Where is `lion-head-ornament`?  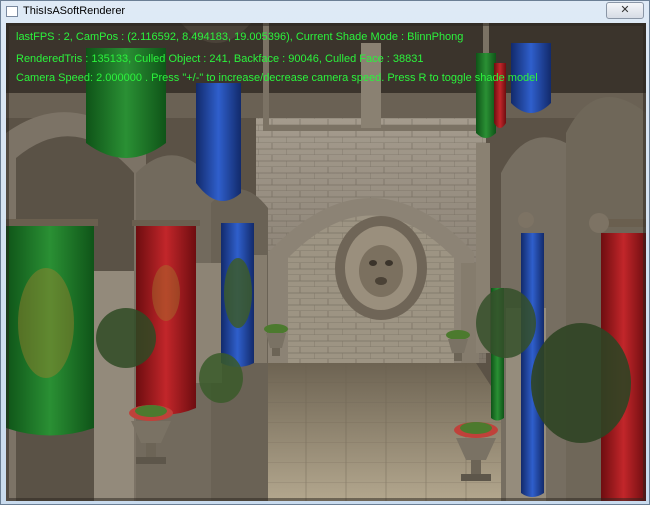
lion-head-ornament is located at coordinates (381, 268).